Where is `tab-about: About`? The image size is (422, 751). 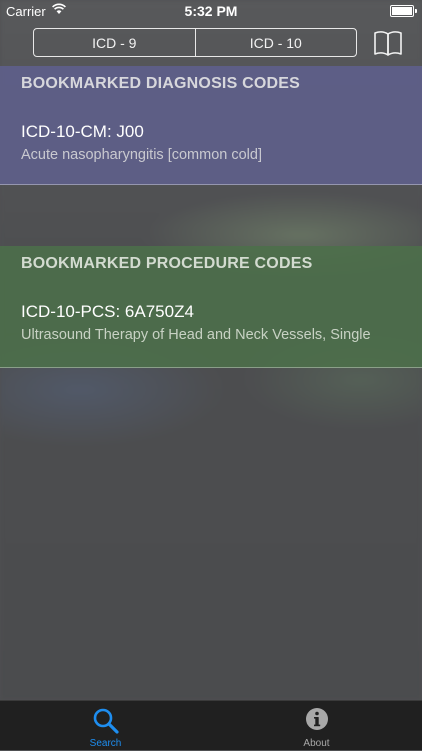
tab-about: About is located at coordinates (316, 726).